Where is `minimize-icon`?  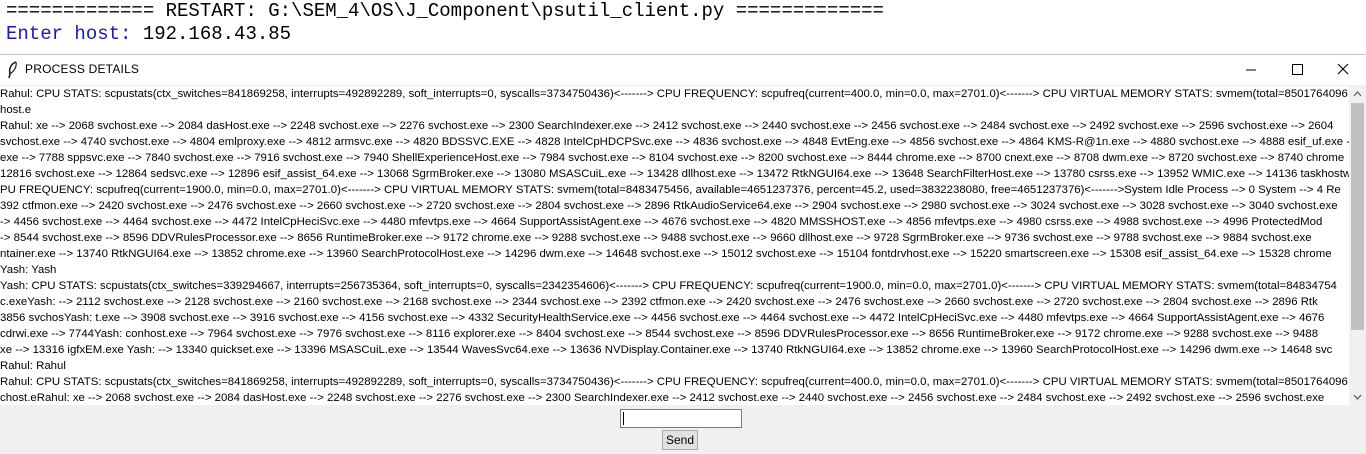
minimize-icon is located at coordinates (1251, 70).